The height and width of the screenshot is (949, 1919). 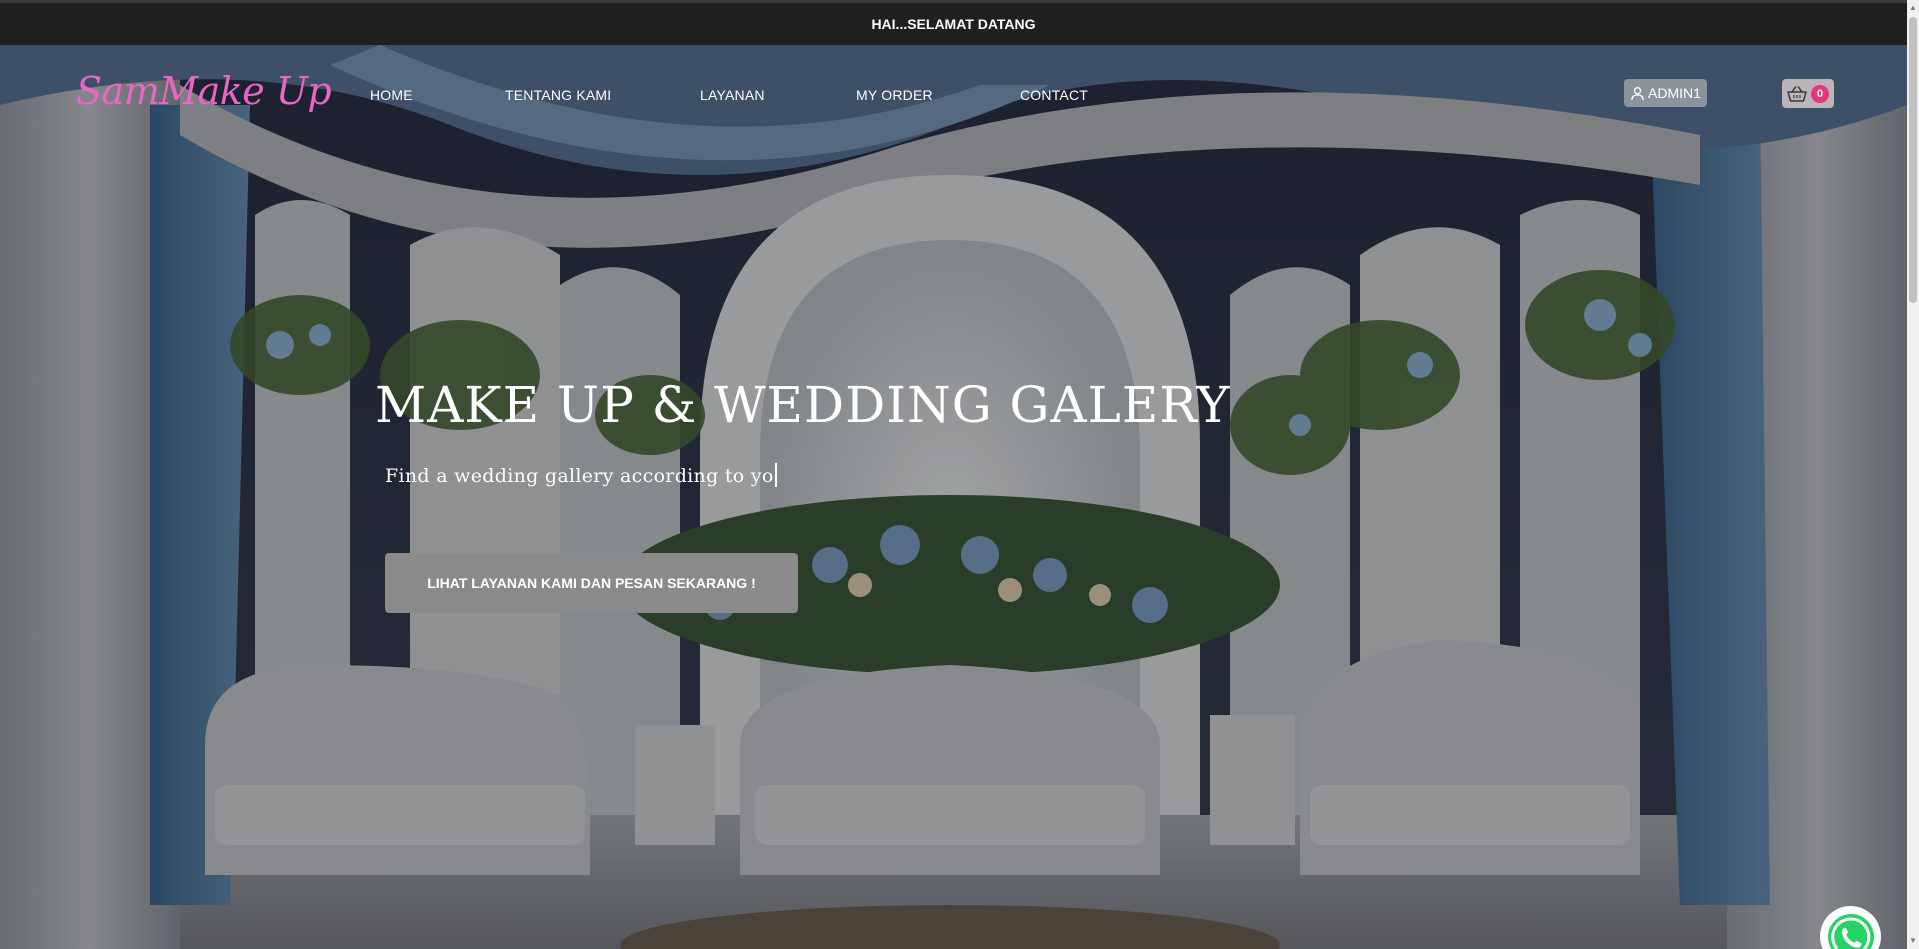 What do you see at coordinates (558, 95) in the screenshot?
I see `nav-tentang-kami: TENTANG KAMI` at bounding box center [558, 95].